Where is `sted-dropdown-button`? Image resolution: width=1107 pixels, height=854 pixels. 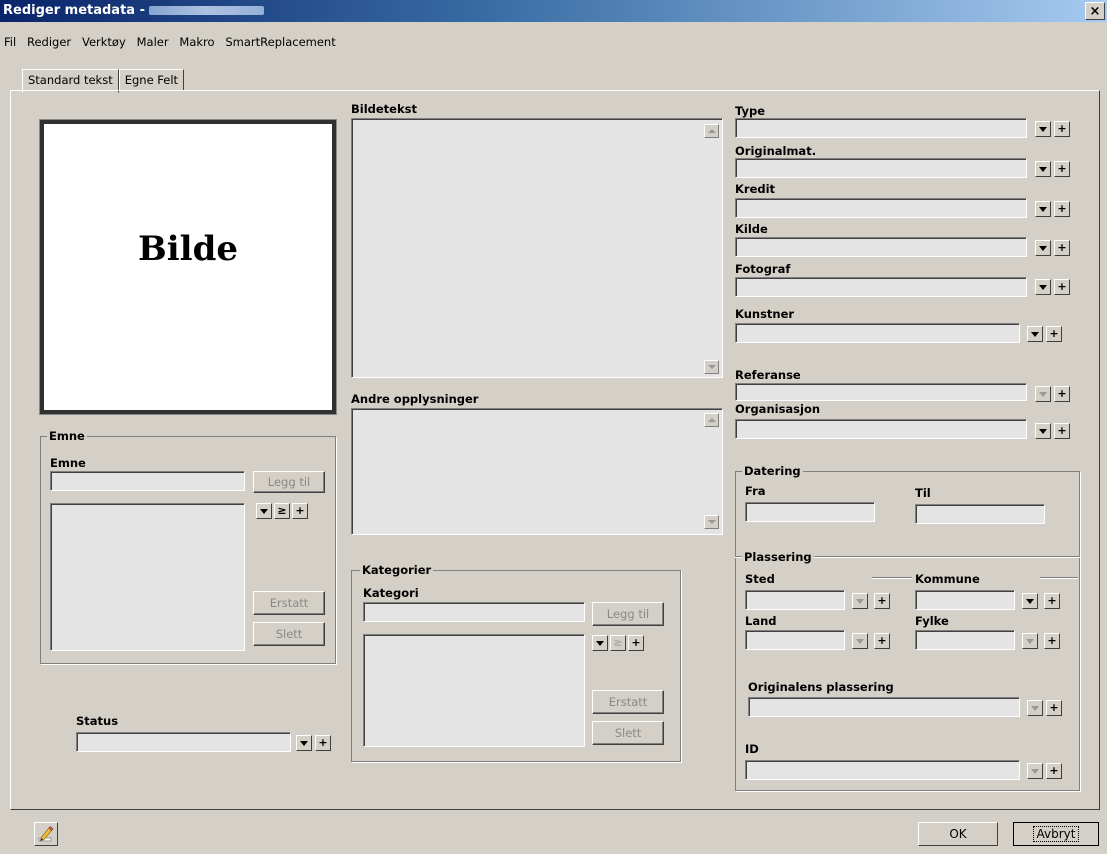
sted-dropdown-button is located at coordinates (860, 601).